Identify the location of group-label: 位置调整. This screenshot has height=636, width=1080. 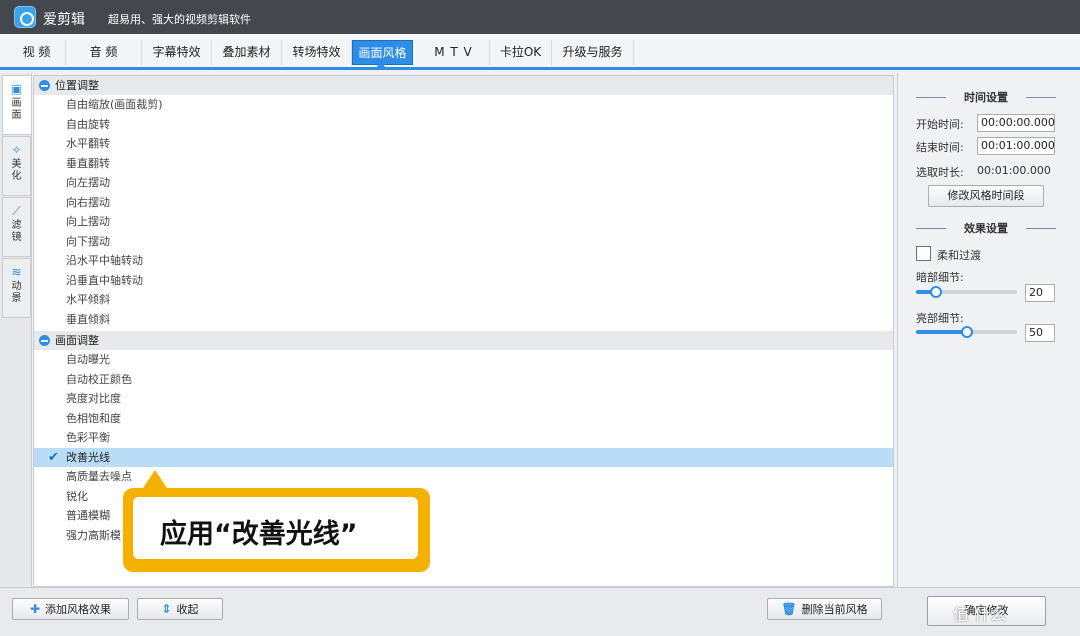
(77, 85).